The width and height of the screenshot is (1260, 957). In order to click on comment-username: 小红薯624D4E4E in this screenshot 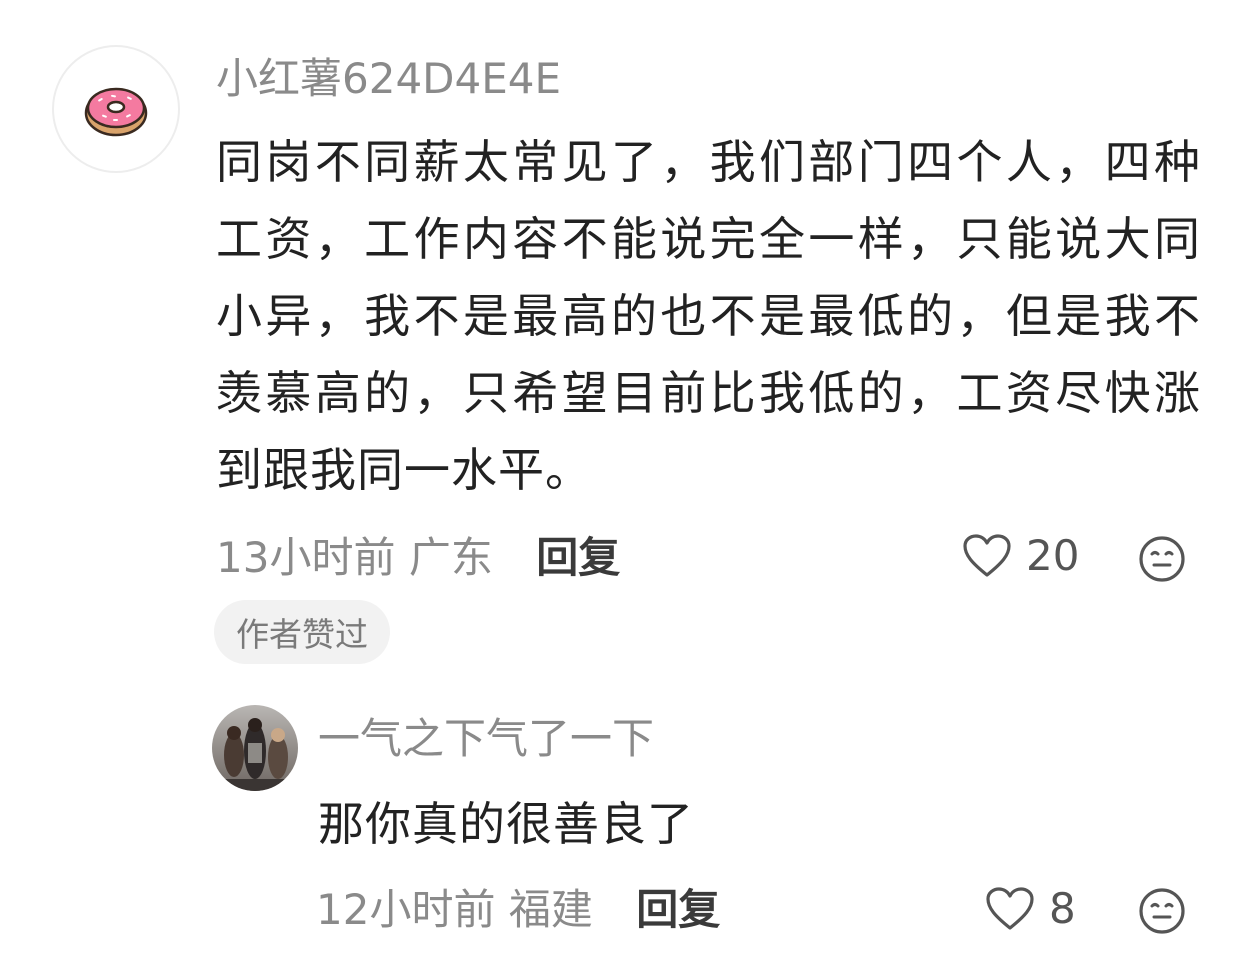, I will do `click(388, 79)`.